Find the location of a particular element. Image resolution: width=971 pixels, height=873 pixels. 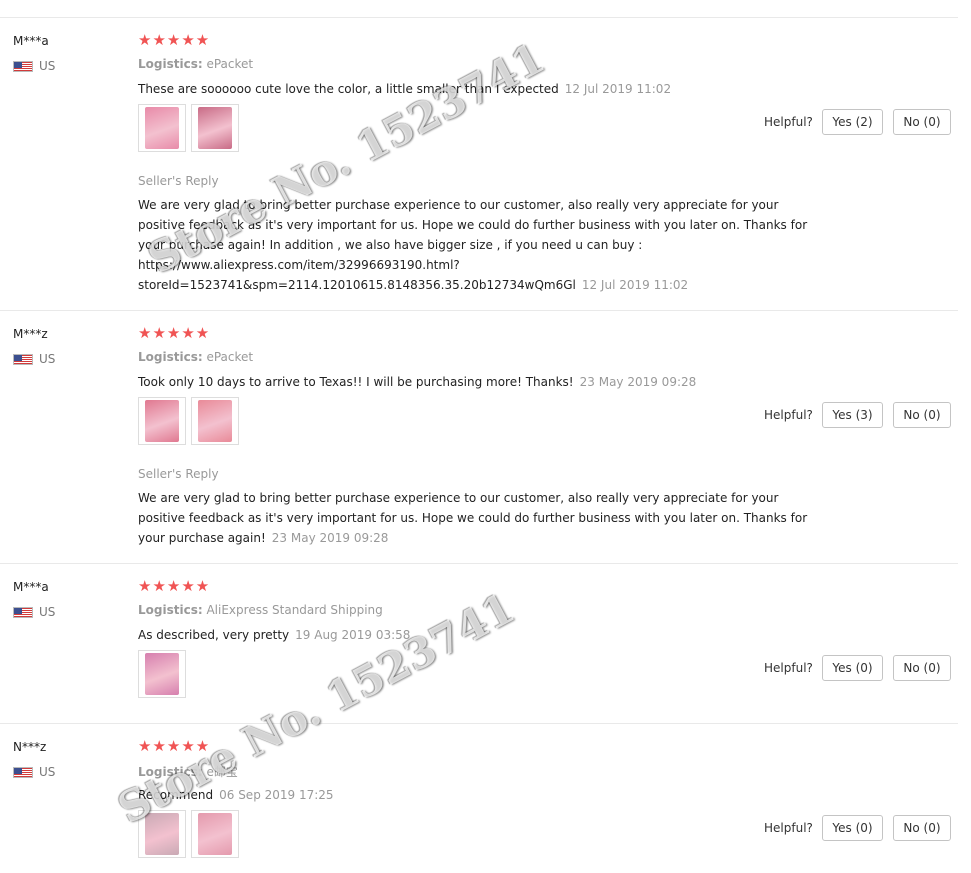

seller-reply-line: your purchase again! 23 May 2019 09:28 is located at coordinates (263, 538).